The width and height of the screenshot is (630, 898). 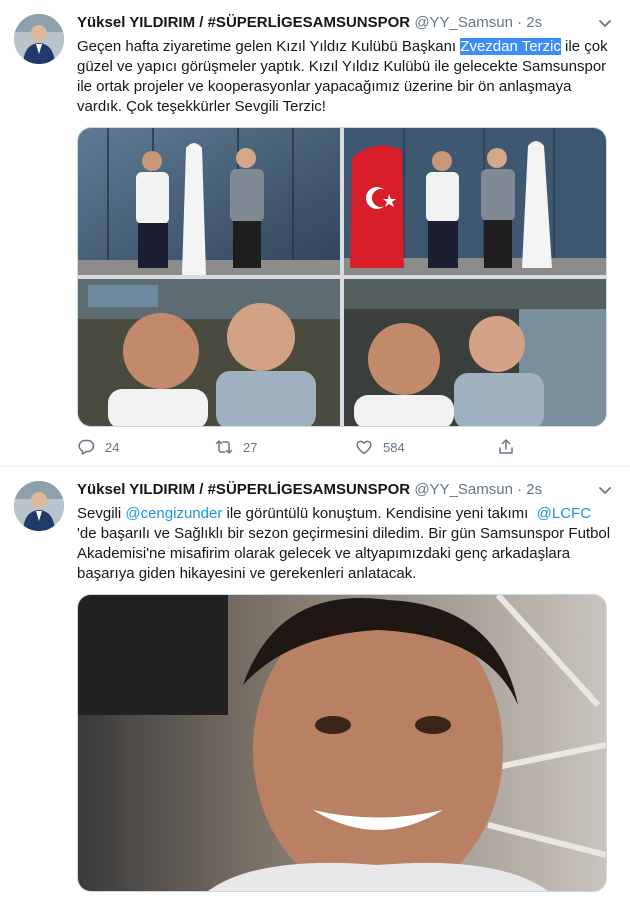 I want to click on tweet-actions: 24 27 584, so click(x=307, y=447).